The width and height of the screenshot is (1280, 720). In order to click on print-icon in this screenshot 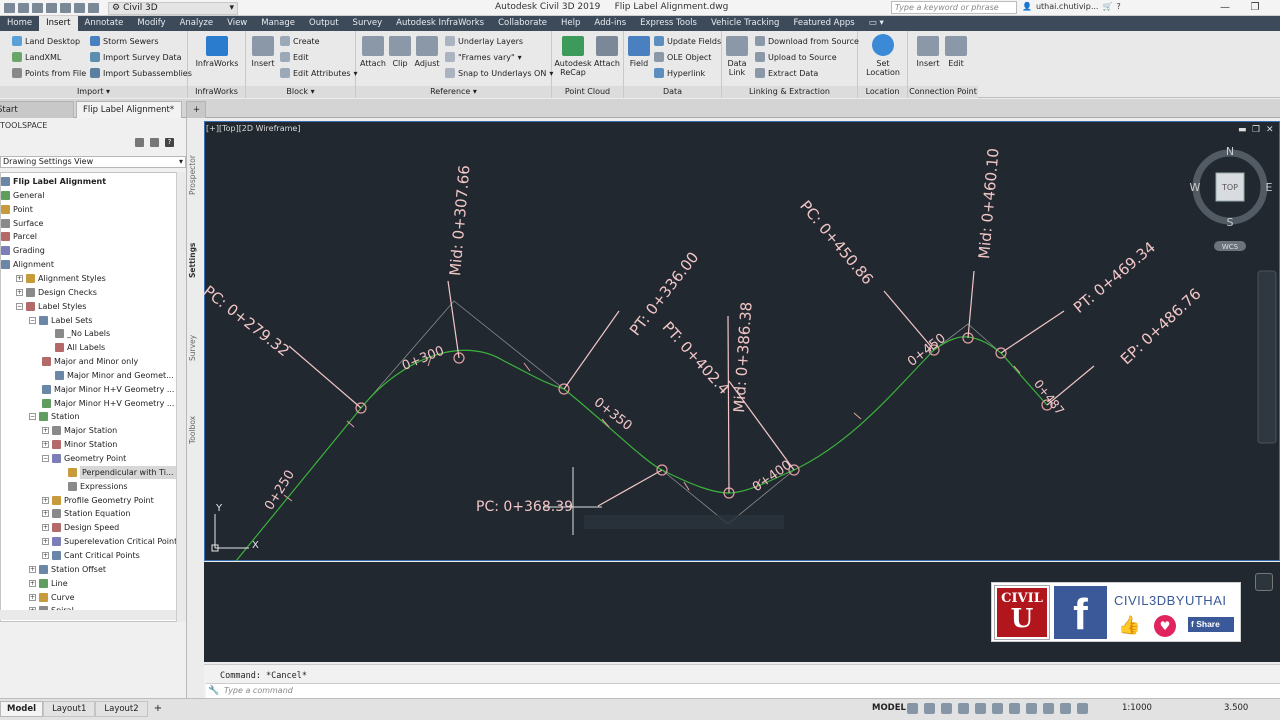, I will do `click(65, 8)`.